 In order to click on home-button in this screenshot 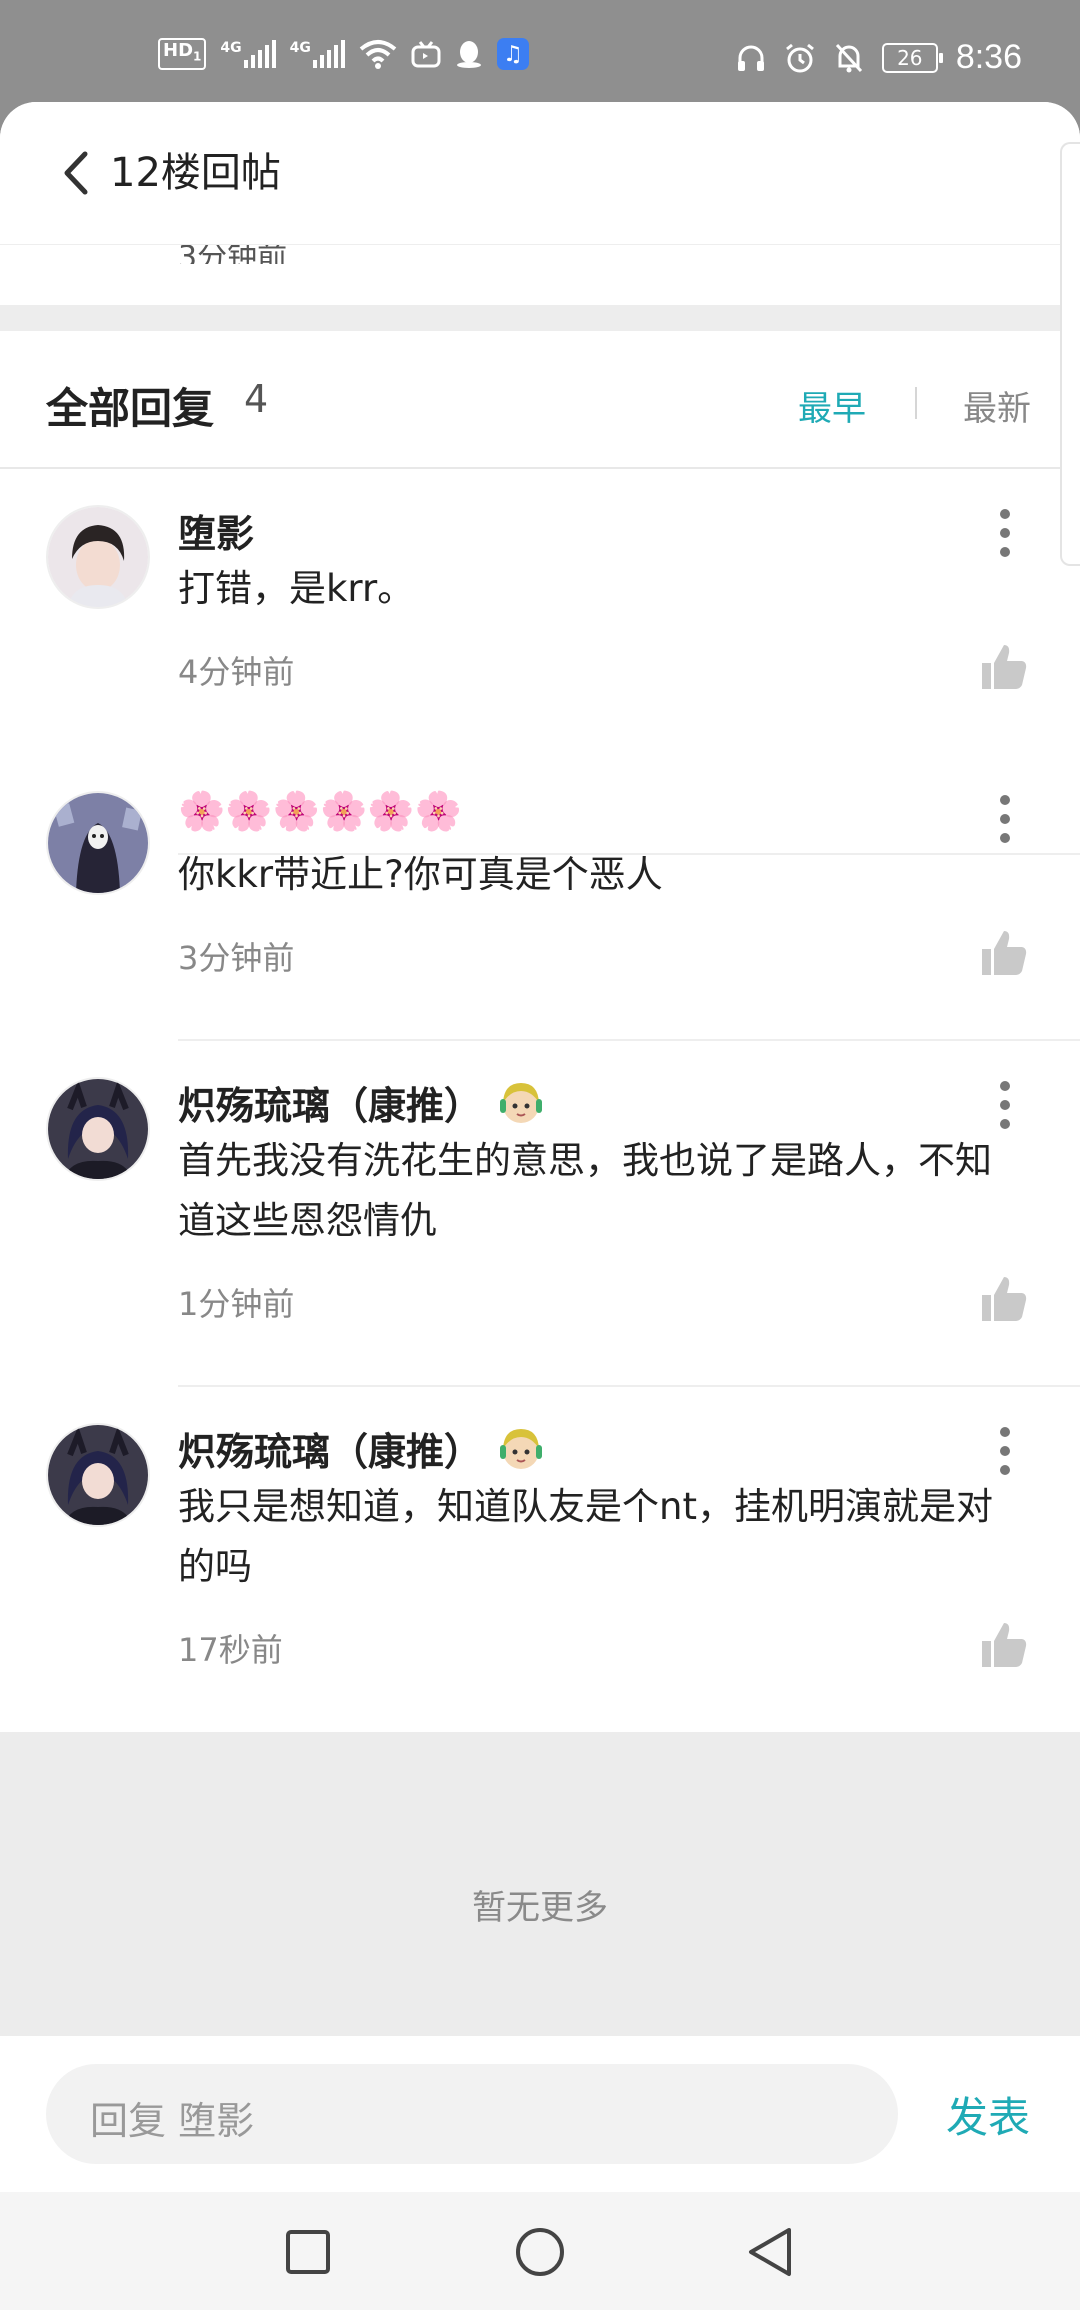, I will do `click(540, 2252)`.